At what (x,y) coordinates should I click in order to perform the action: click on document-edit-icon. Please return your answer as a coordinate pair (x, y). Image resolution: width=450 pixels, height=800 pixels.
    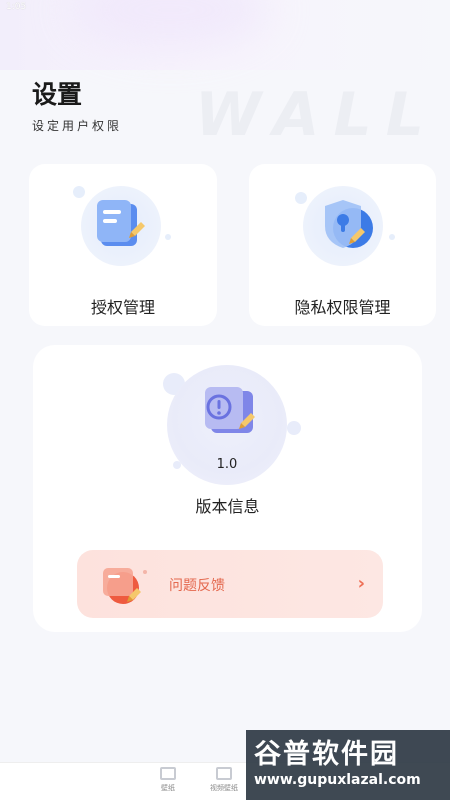
    Looking at the image, I should click on (121, 226).